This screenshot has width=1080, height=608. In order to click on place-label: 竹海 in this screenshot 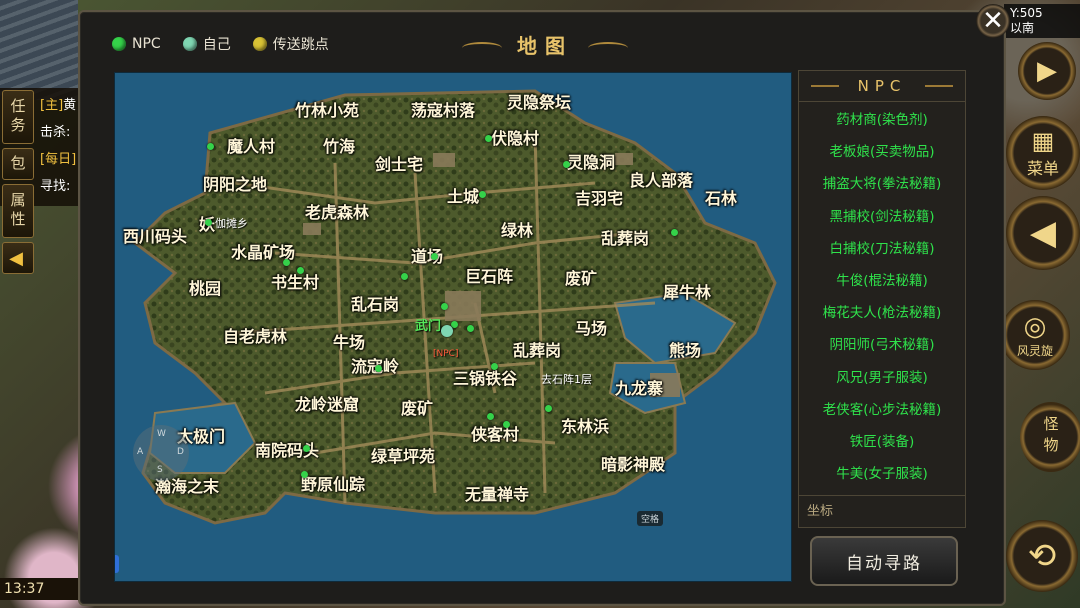, I will do `click(339, 145)`.